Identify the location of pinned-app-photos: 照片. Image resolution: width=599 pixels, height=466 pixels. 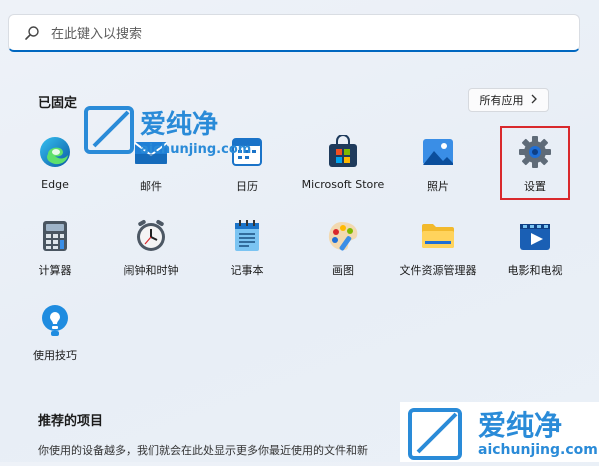
(438, 163).